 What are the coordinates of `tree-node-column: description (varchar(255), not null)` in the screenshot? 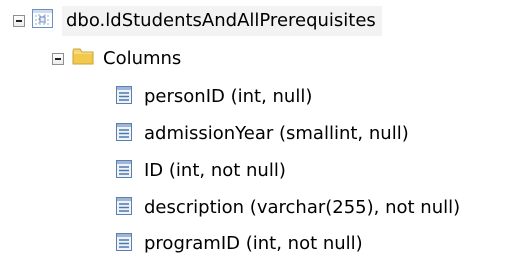 It's located at (288, 208).